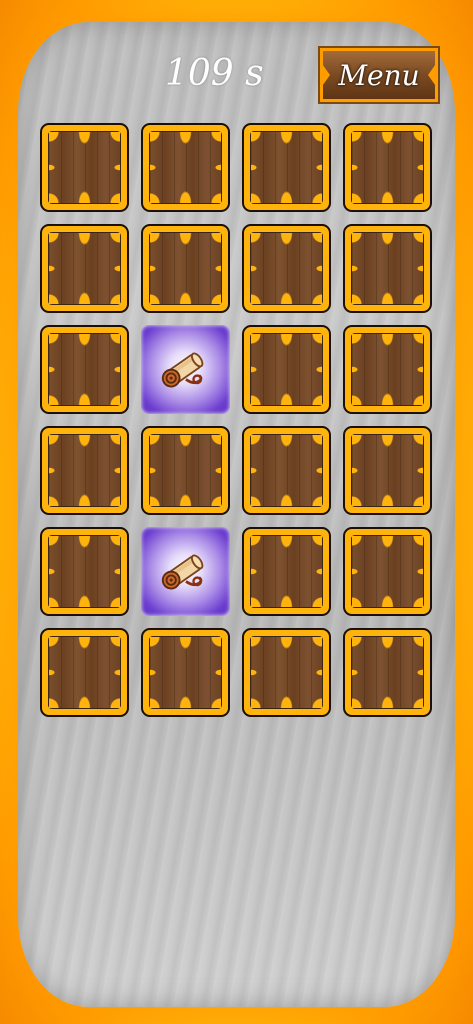 The height and width of the screenshot is (1024, 473). I want to click on timer-display: 109 s, so click(214, 73).